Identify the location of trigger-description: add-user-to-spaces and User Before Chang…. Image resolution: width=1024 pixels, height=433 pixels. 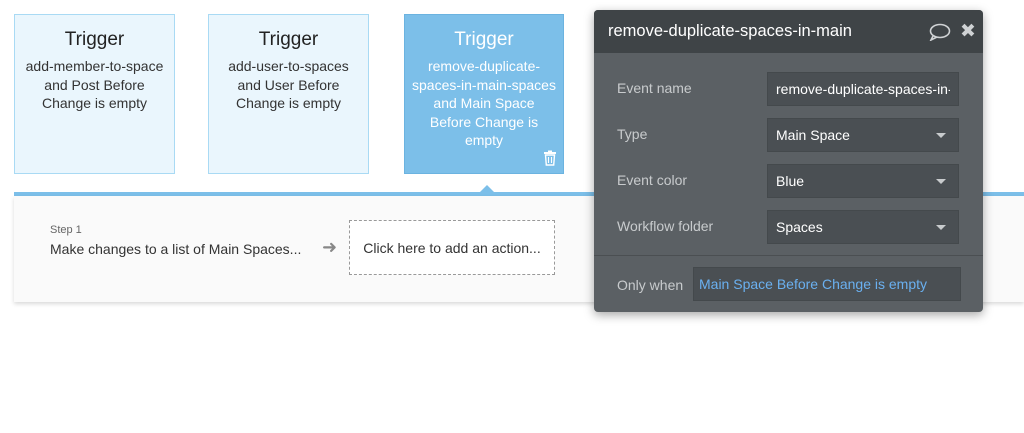
(288, 84).